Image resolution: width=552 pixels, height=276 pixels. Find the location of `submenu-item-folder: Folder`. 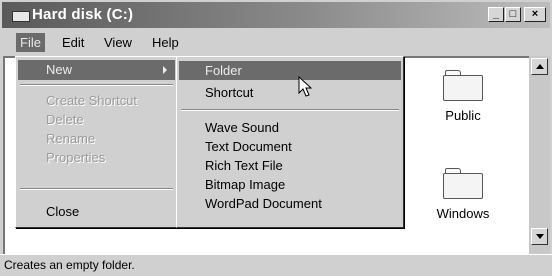

submenu-item-folder: Folder is located at coordinates (290, 70).